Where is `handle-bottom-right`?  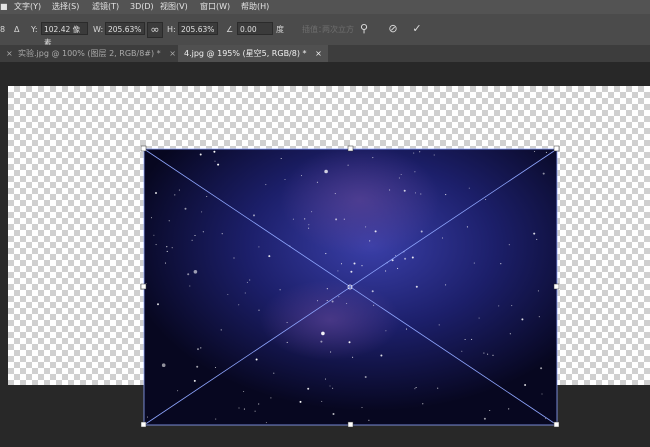 handle-bottom-right is located at coordinates (556, 424).